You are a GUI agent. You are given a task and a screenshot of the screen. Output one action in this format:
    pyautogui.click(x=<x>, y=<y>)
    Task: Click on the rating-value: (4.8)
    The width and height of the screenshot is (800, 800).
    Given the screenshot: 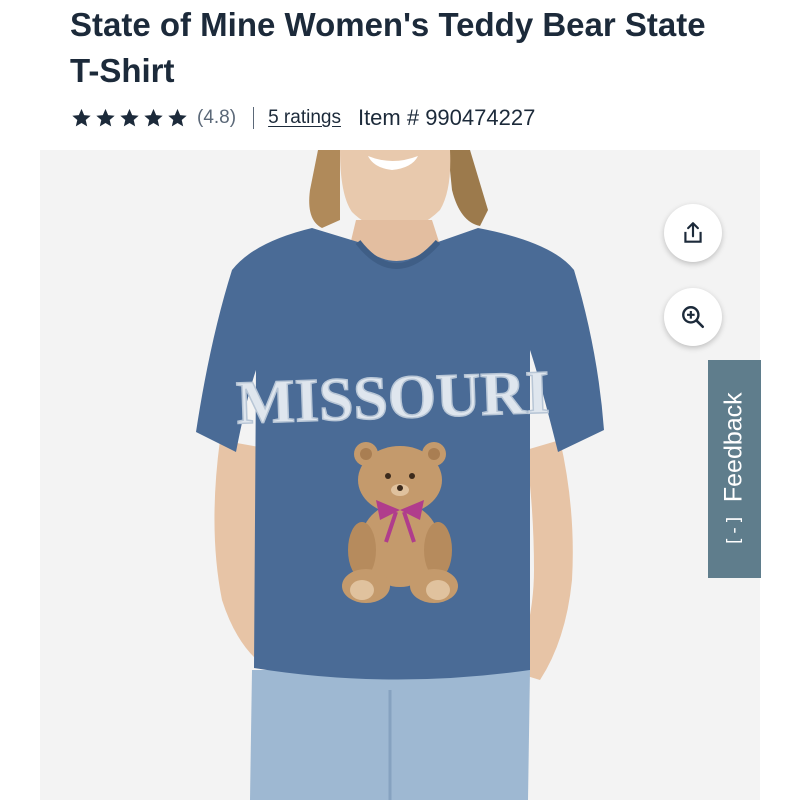 What is the action you would take?
    pyautogui.click(x=217, y=117)
    